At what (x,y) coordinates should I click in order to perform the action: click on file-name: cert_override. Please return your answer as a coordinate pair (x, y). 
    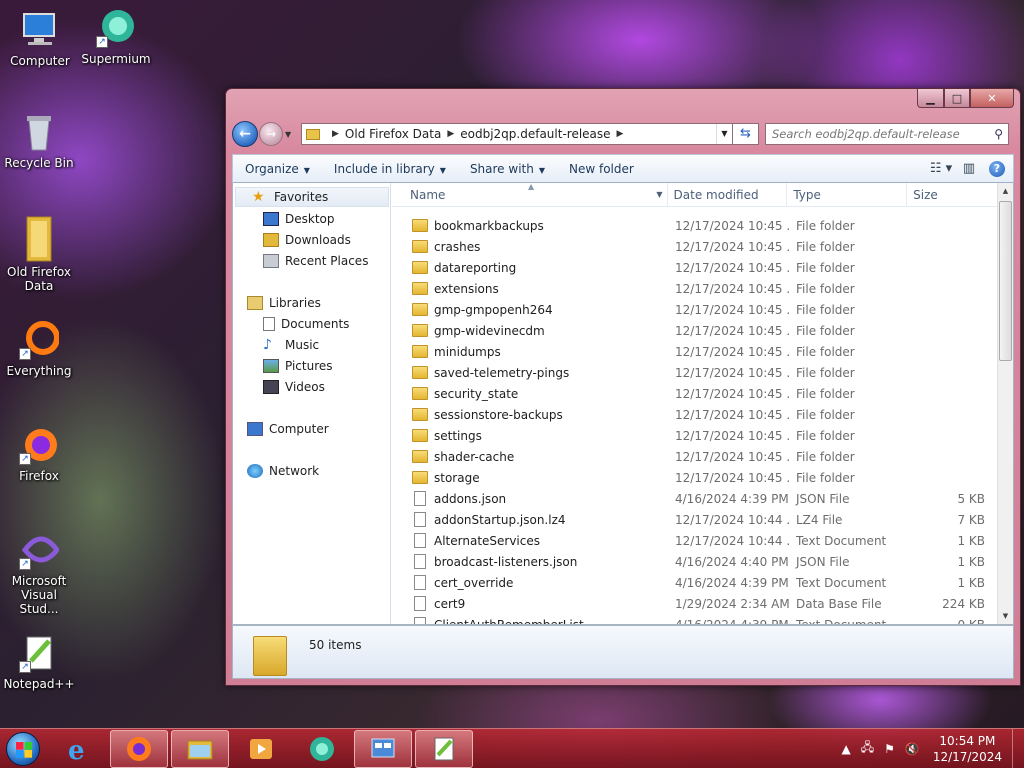
    Looking at the image, I should click on (474, 582).